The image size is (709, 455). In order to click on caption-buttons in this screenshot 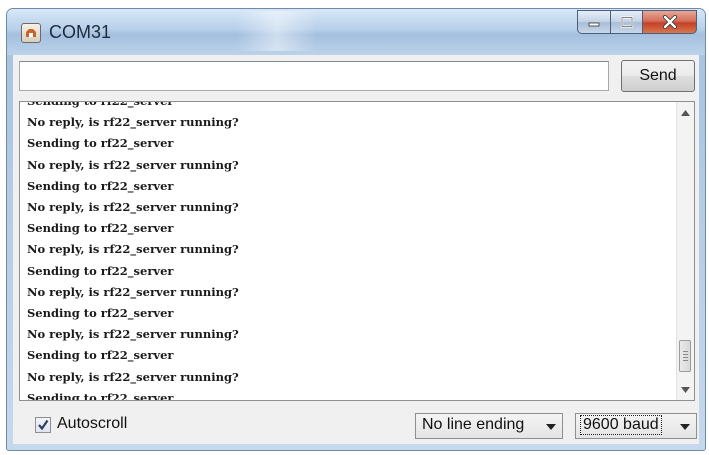, I will do `click(637, 22)`.